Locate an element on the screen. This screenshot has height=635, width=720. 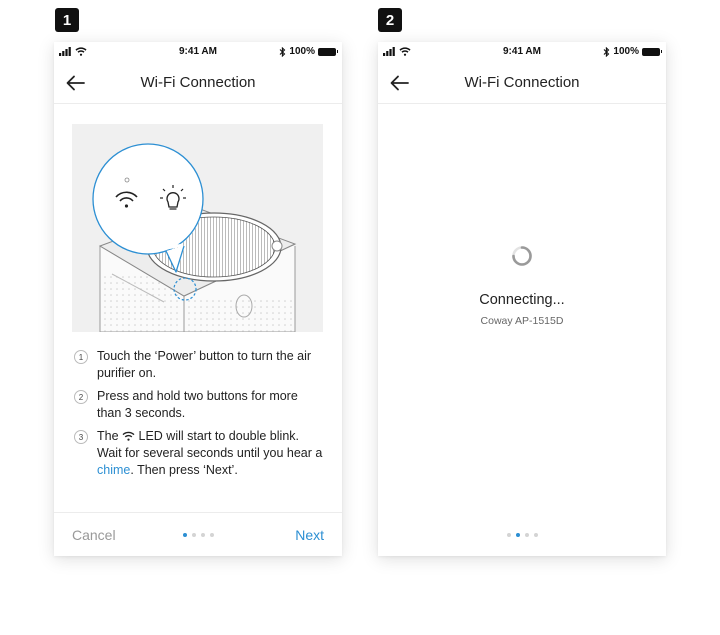
step-badge-2: 2 is located at coordinates (390, 20).